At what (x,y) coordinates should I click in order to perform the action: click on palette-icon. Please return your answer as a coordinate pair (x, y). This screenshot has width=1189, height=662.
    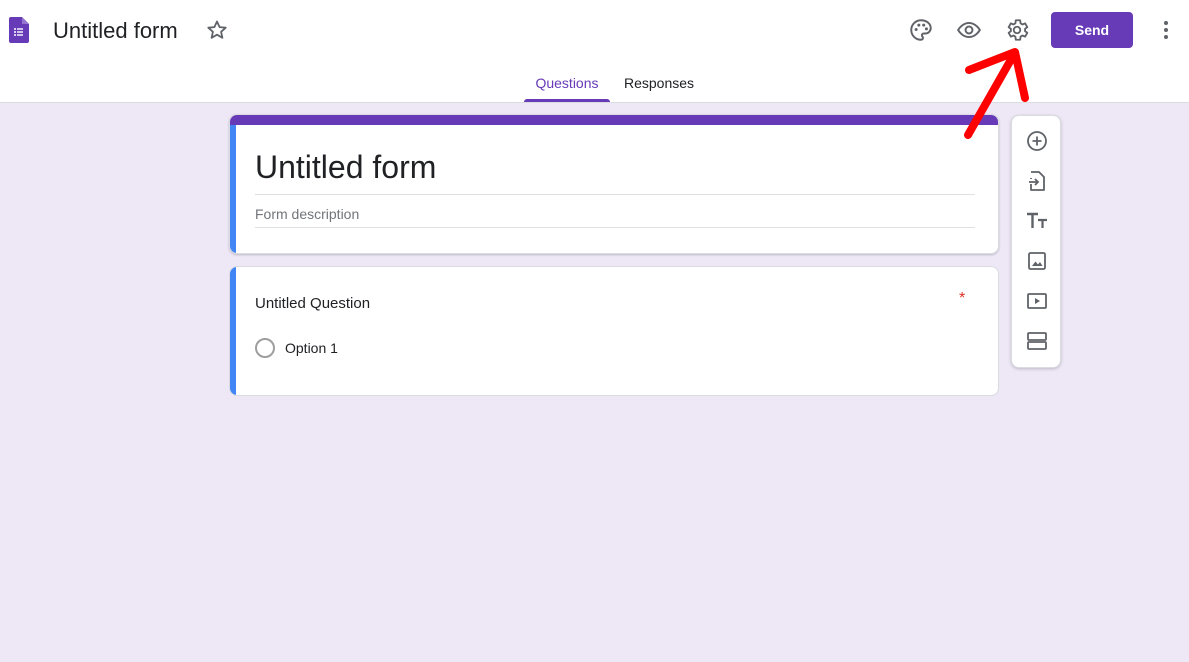
    Looking at the image, I should click on (921, 30).